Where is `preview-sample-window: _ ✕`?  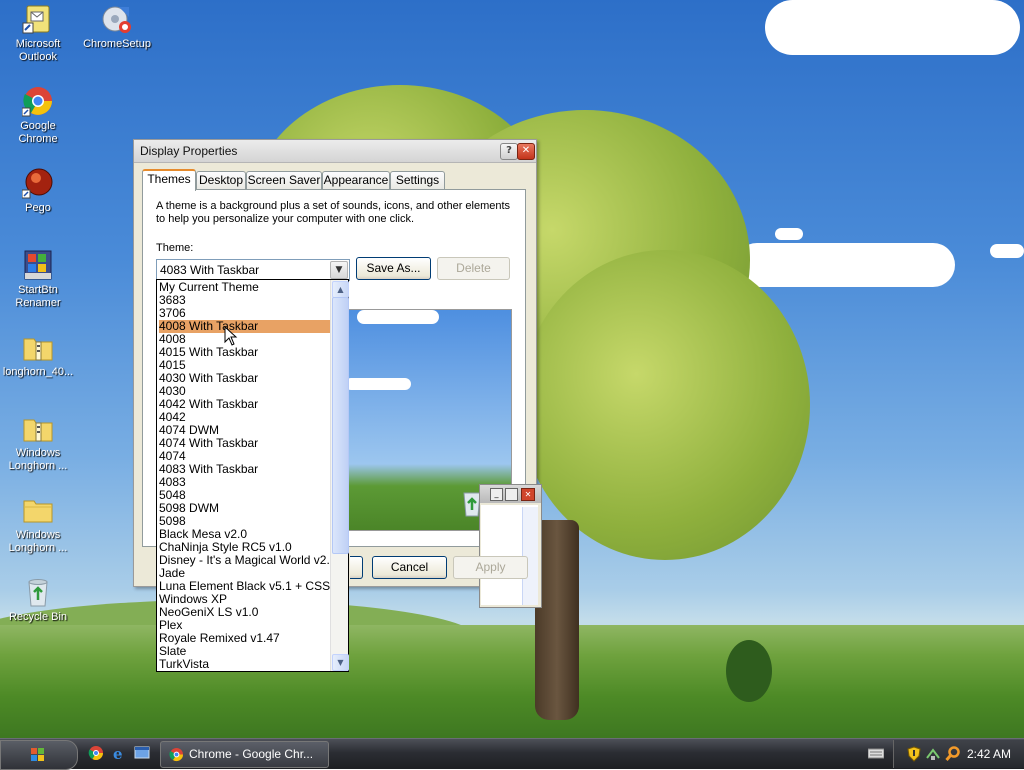
preview-sample-window: _ ✕ is located at coordinates (510, 546).